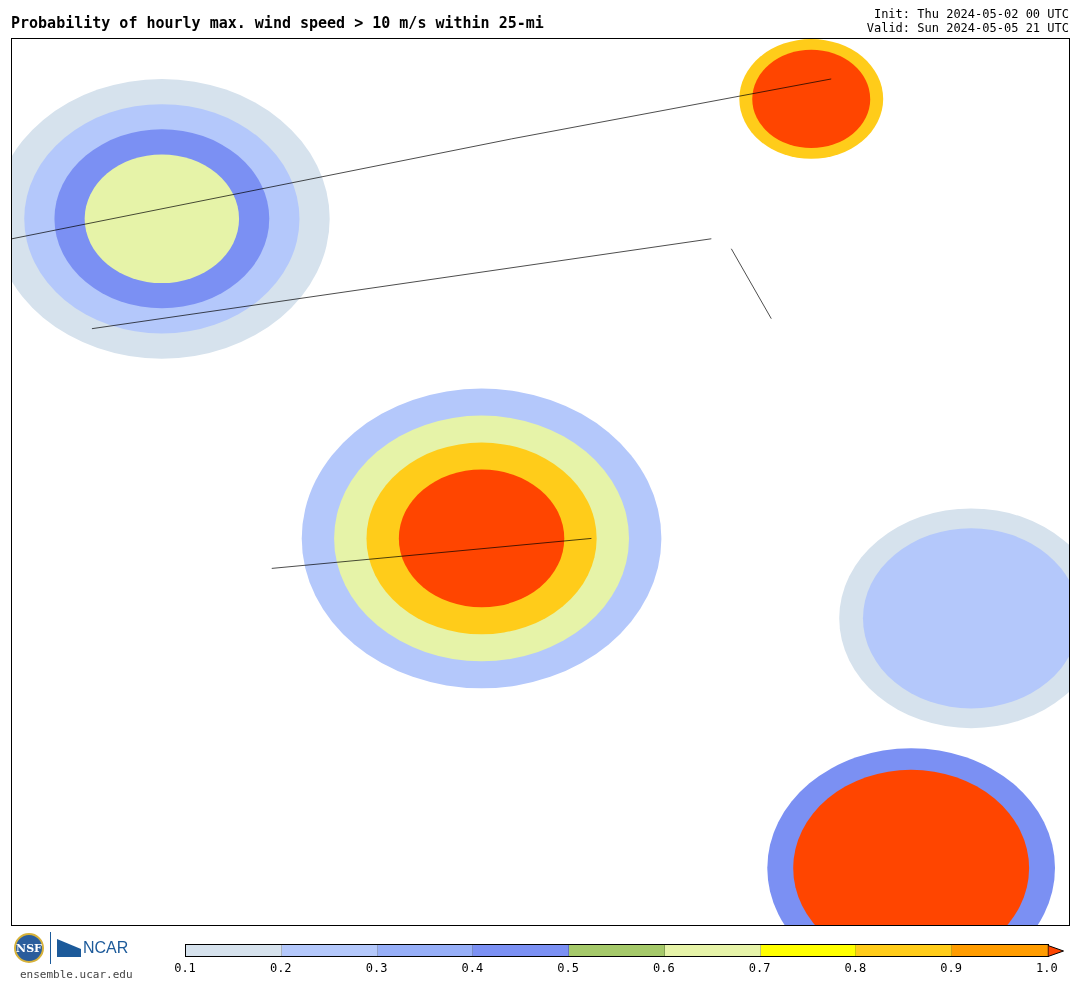 The height and width of the screenshot is (988, 1080). Describe the element at coordinates (185, 968) in the screenshot. I see `tick-label: 0.1` at that location.